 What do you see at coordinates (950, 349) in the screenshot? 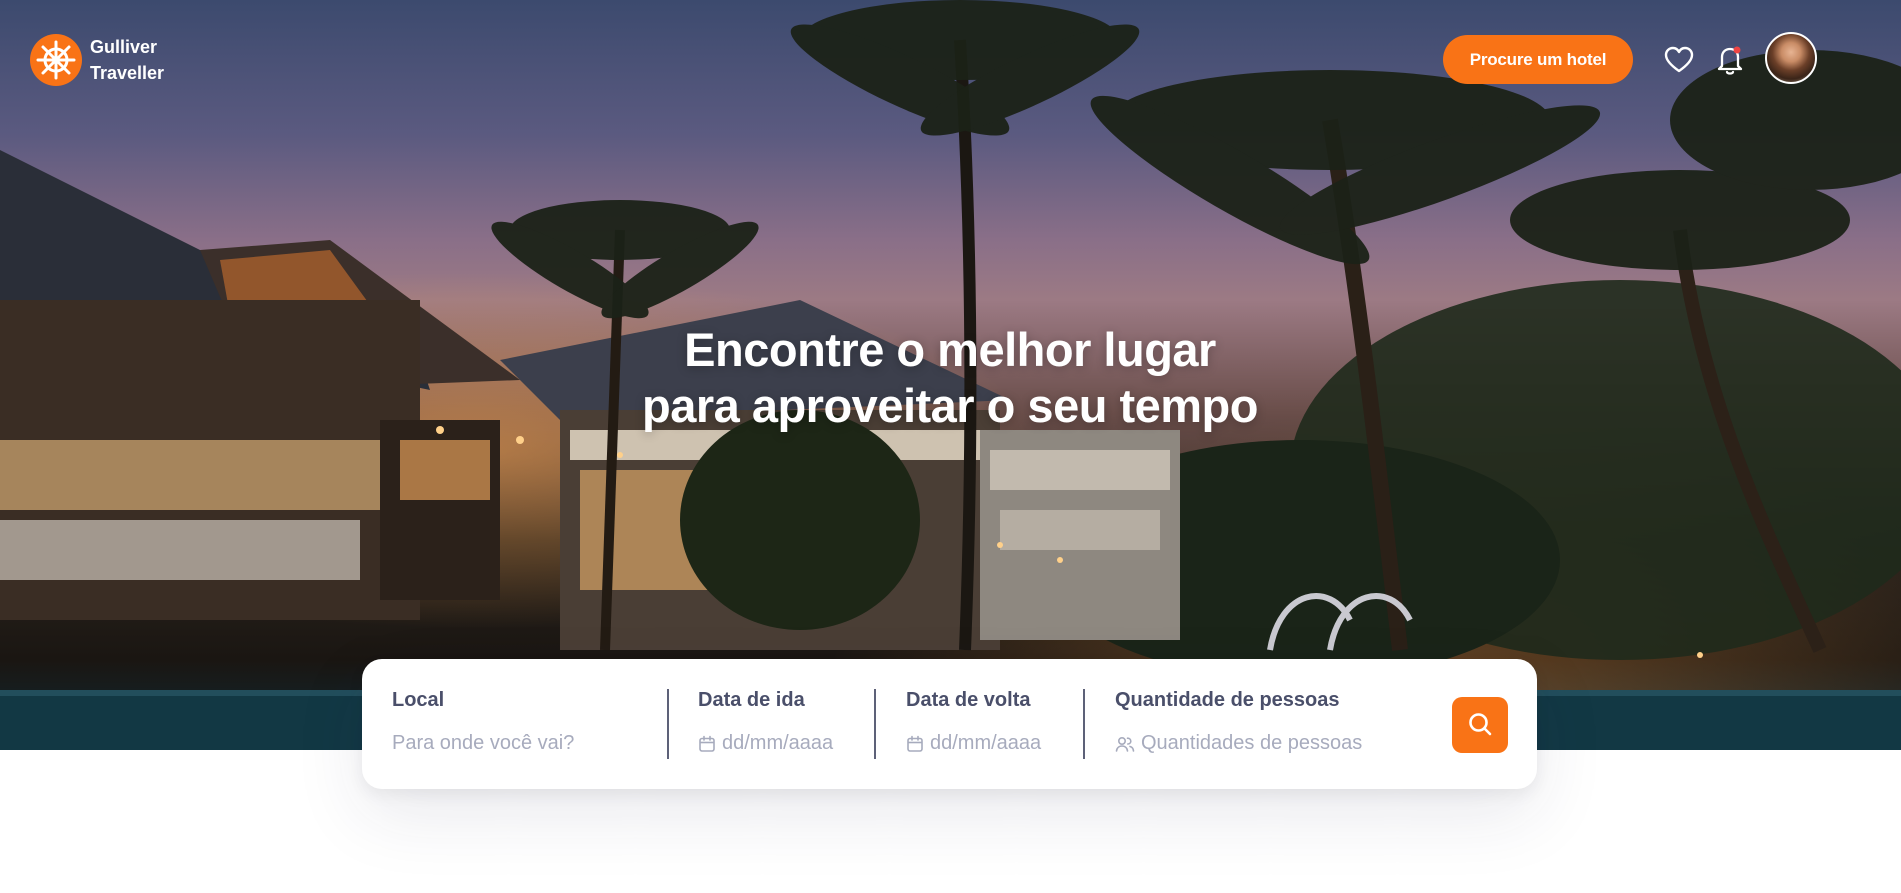
I see `hero-headline-line1: Encontre o melhor lugar` at bounding box center [950, 349].